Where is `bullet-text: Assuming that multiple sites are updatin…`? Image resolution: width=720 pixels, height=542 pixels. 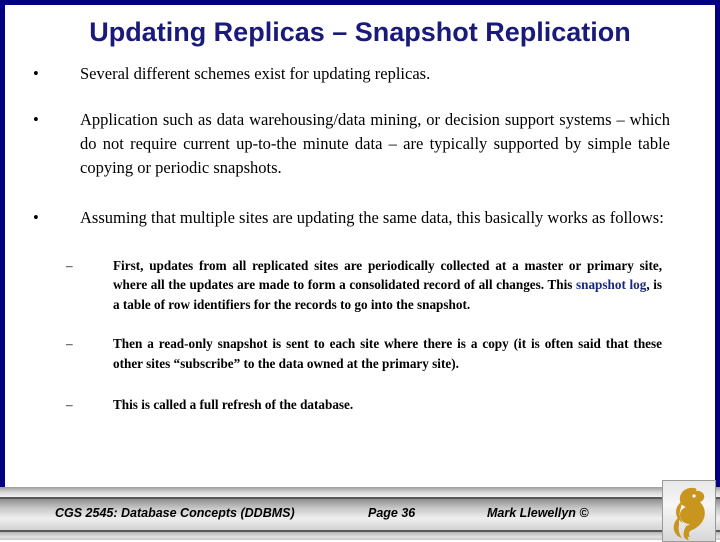
bullet-text: Assuming that multiple sites are updatin… is located at coordinates (372, 217).